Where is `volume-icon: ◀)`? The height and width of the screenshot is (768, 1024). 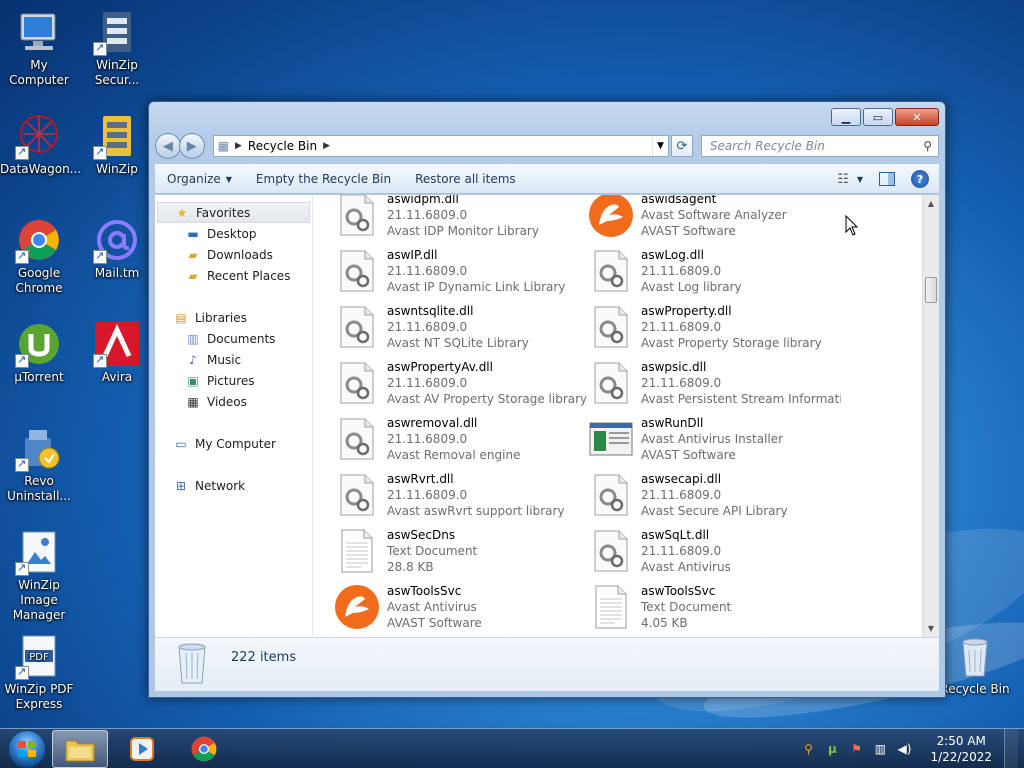 volume-icon: ◀) is located at coordinates (904, 749).